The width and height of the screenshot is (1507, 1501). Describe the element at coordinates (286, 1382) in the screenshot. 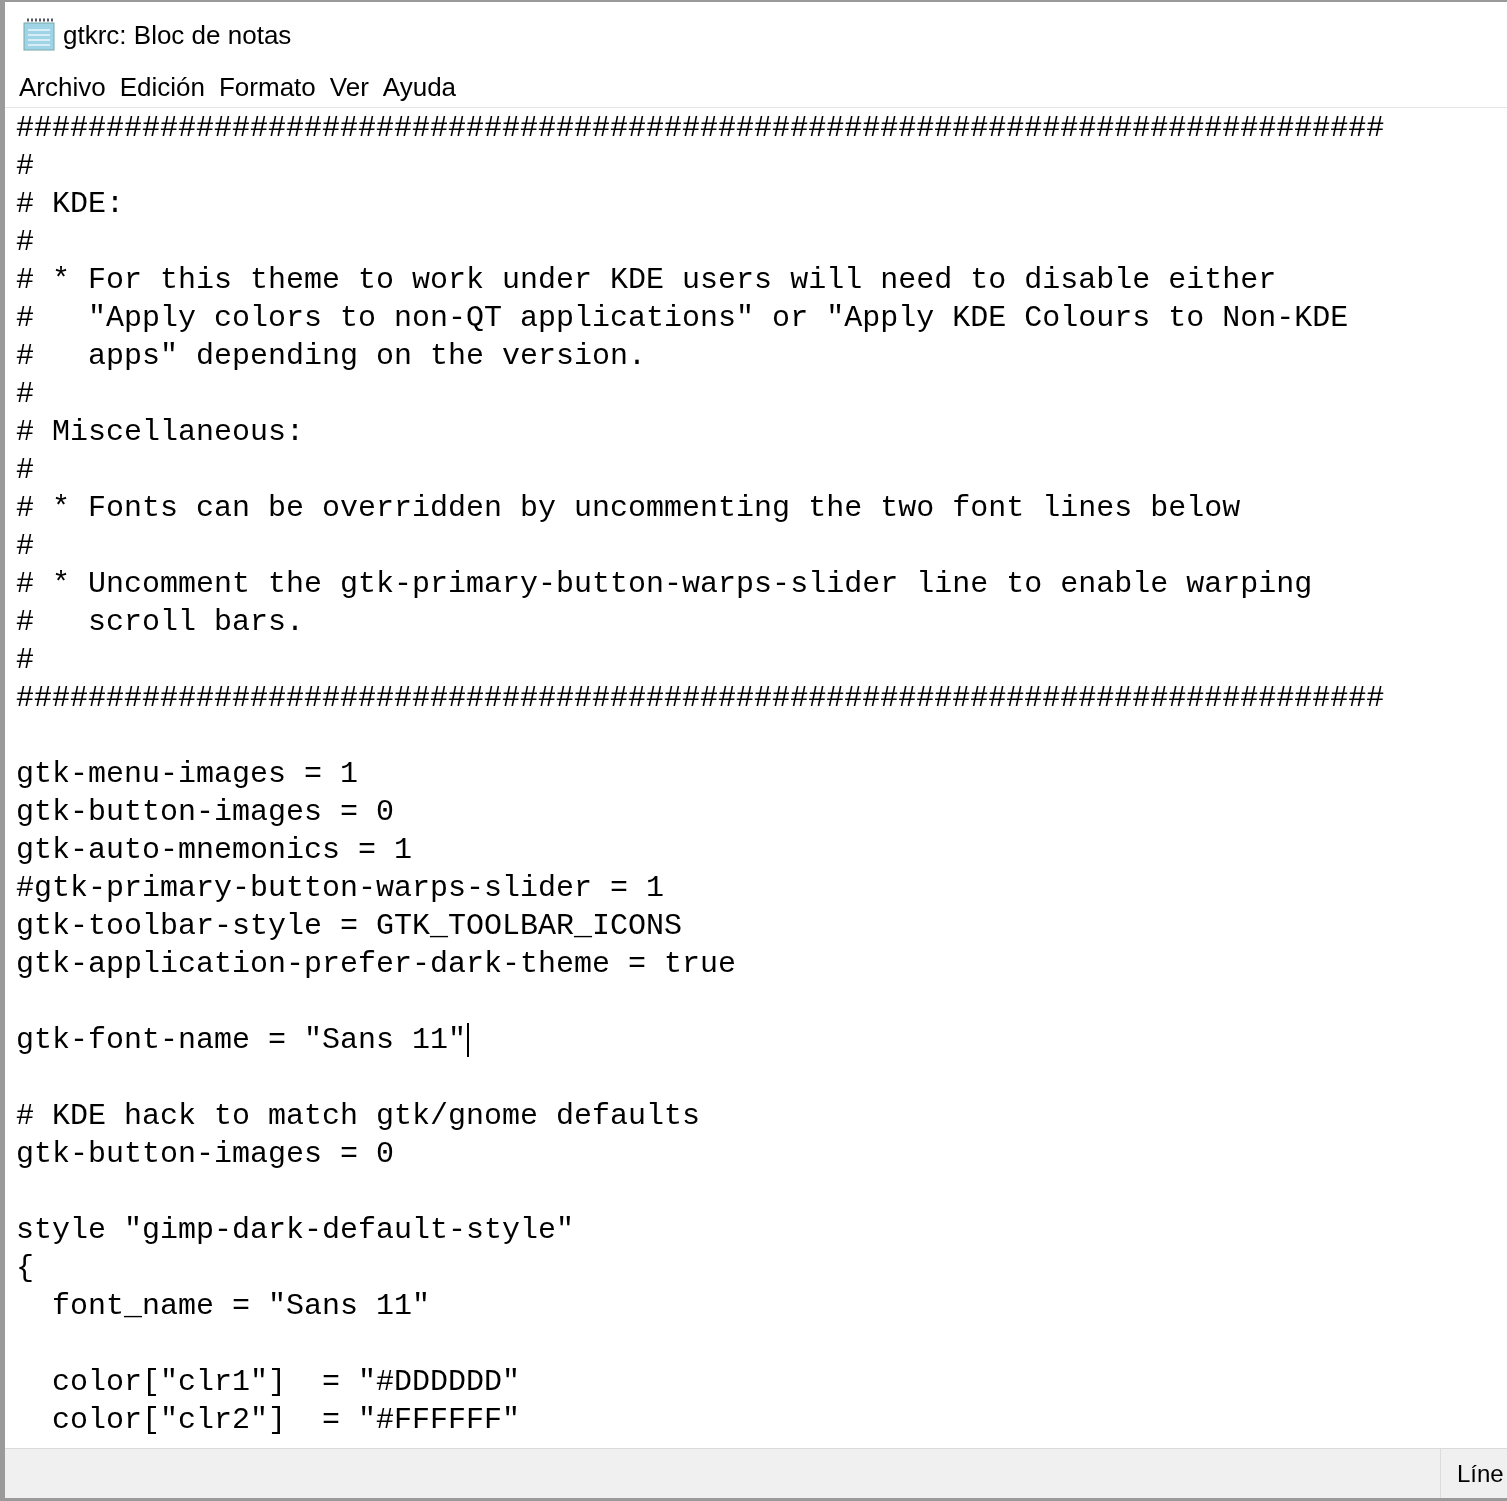

I see `code-line: color["clr1"] = "#DDDDDD"` at that location.